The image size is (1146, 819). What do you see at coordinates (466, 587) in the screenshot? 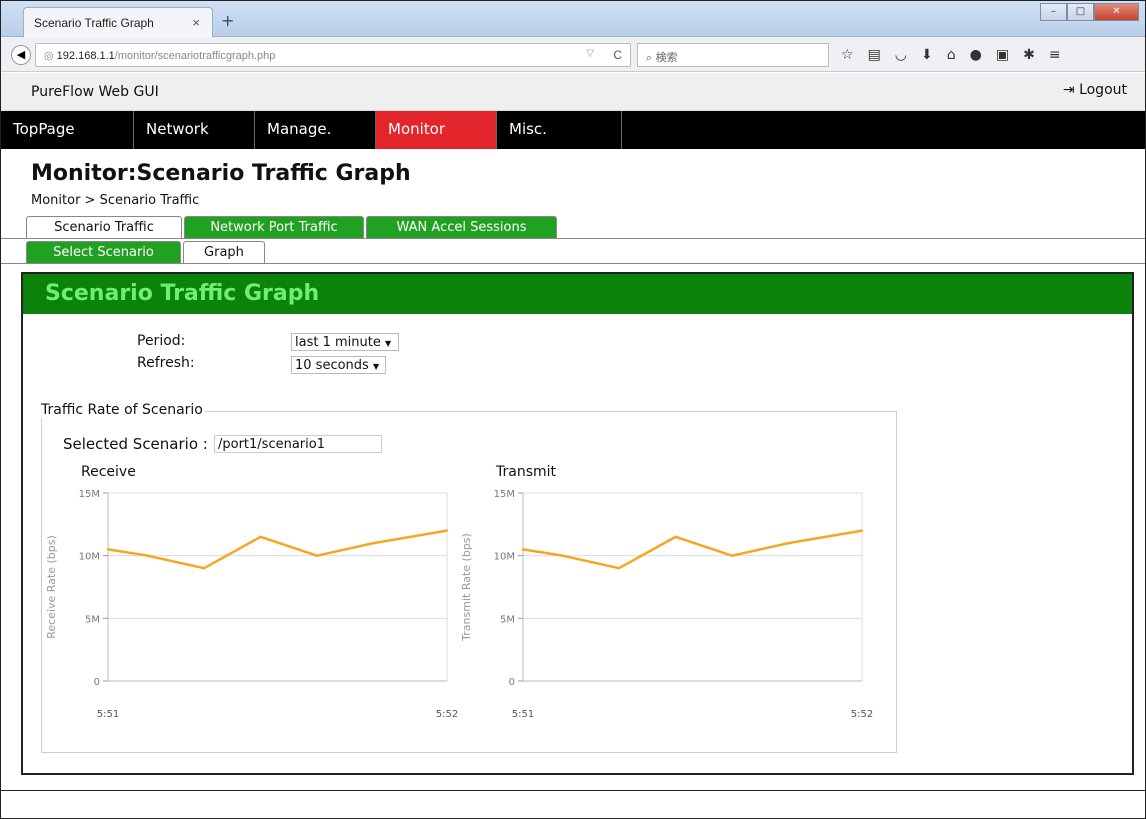
I see `y-axis-label: Transmit Rate (bps)` at bounding box center [466, 587].